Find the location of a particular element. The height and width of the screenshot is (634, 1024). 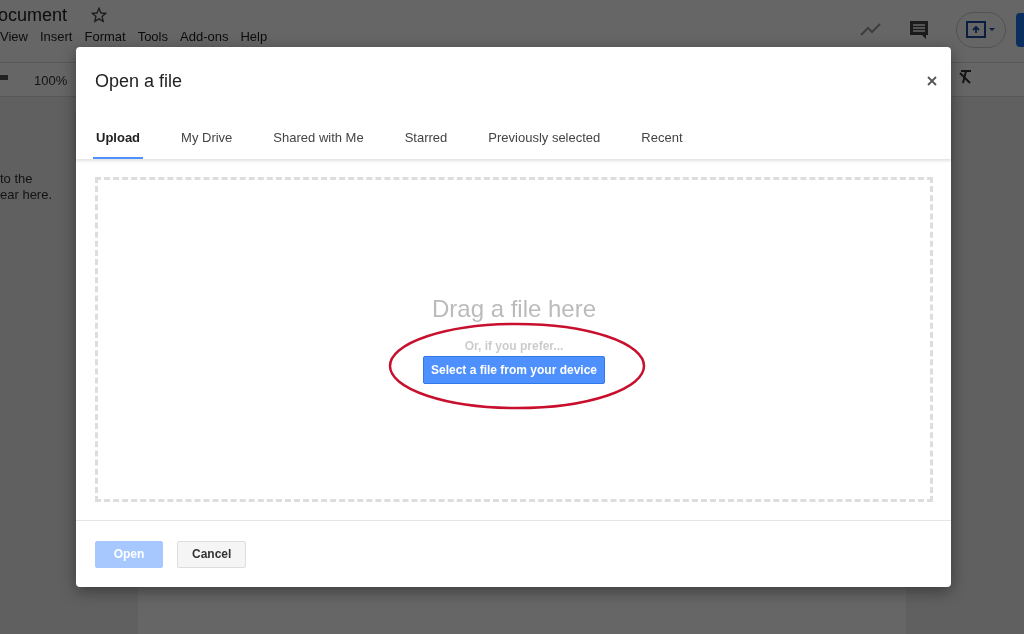

star-icon is located at coordinates (99, 15).